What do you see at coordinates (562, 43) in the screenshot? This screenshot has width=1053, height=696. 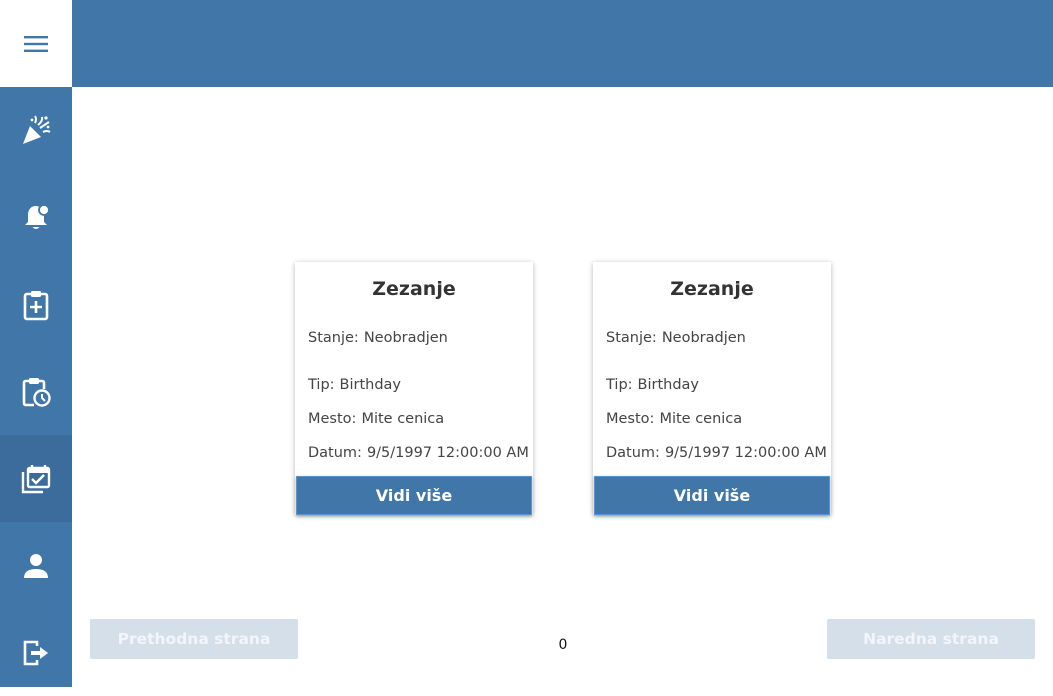 I see `top-header-bar` at bounding box center [562, 43].